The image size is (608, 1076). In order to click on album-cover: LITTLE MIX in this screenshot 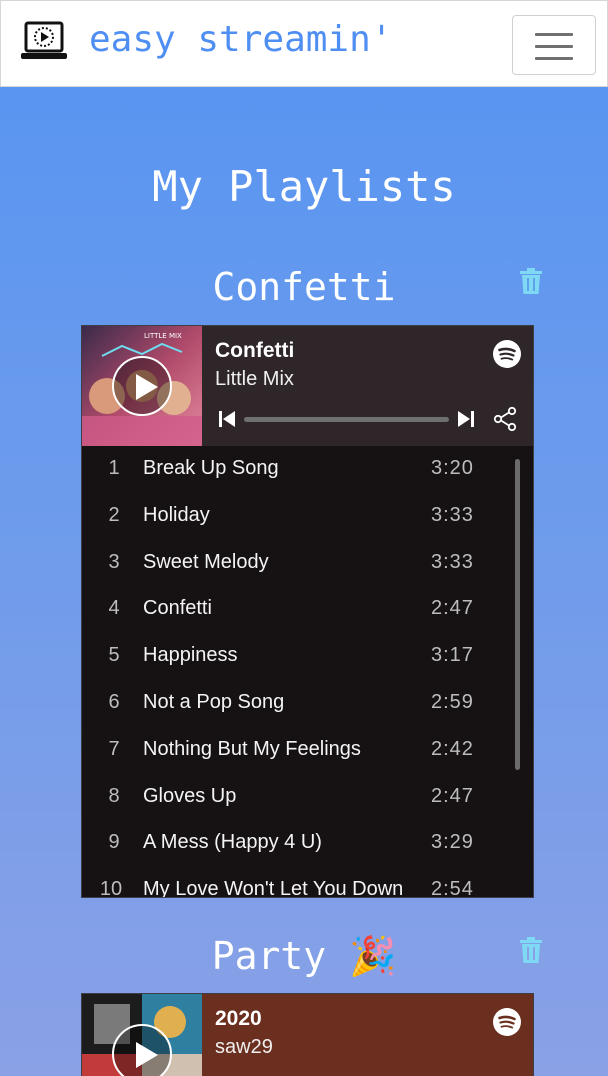, I will do `click(142, 386)`.